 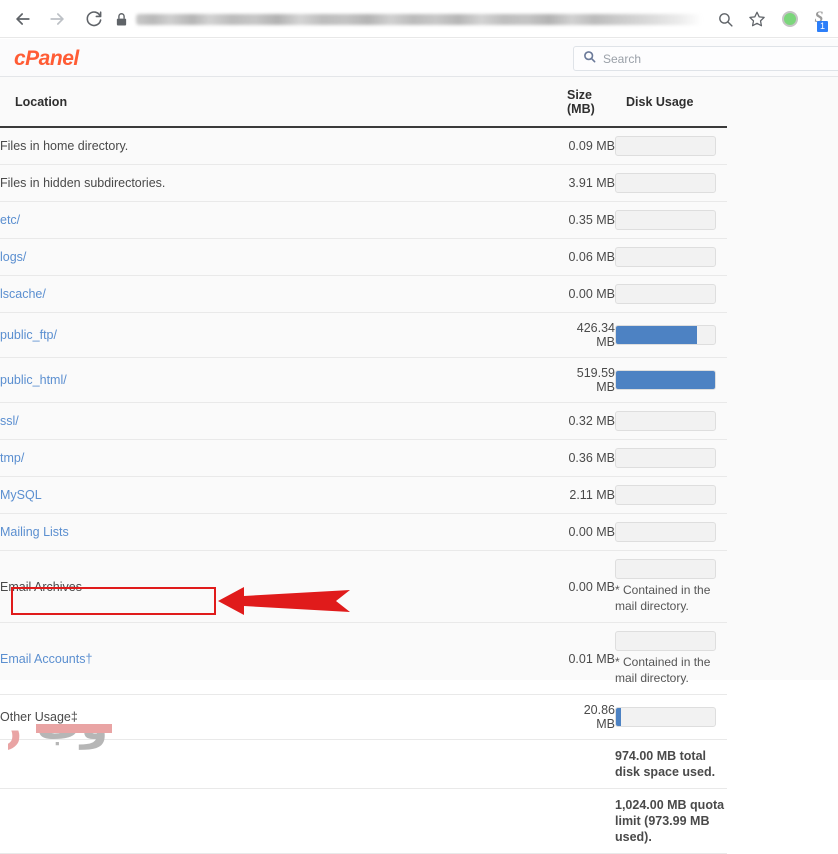 I want to click on cell-location: ssl/, so click(x=283, y=421).